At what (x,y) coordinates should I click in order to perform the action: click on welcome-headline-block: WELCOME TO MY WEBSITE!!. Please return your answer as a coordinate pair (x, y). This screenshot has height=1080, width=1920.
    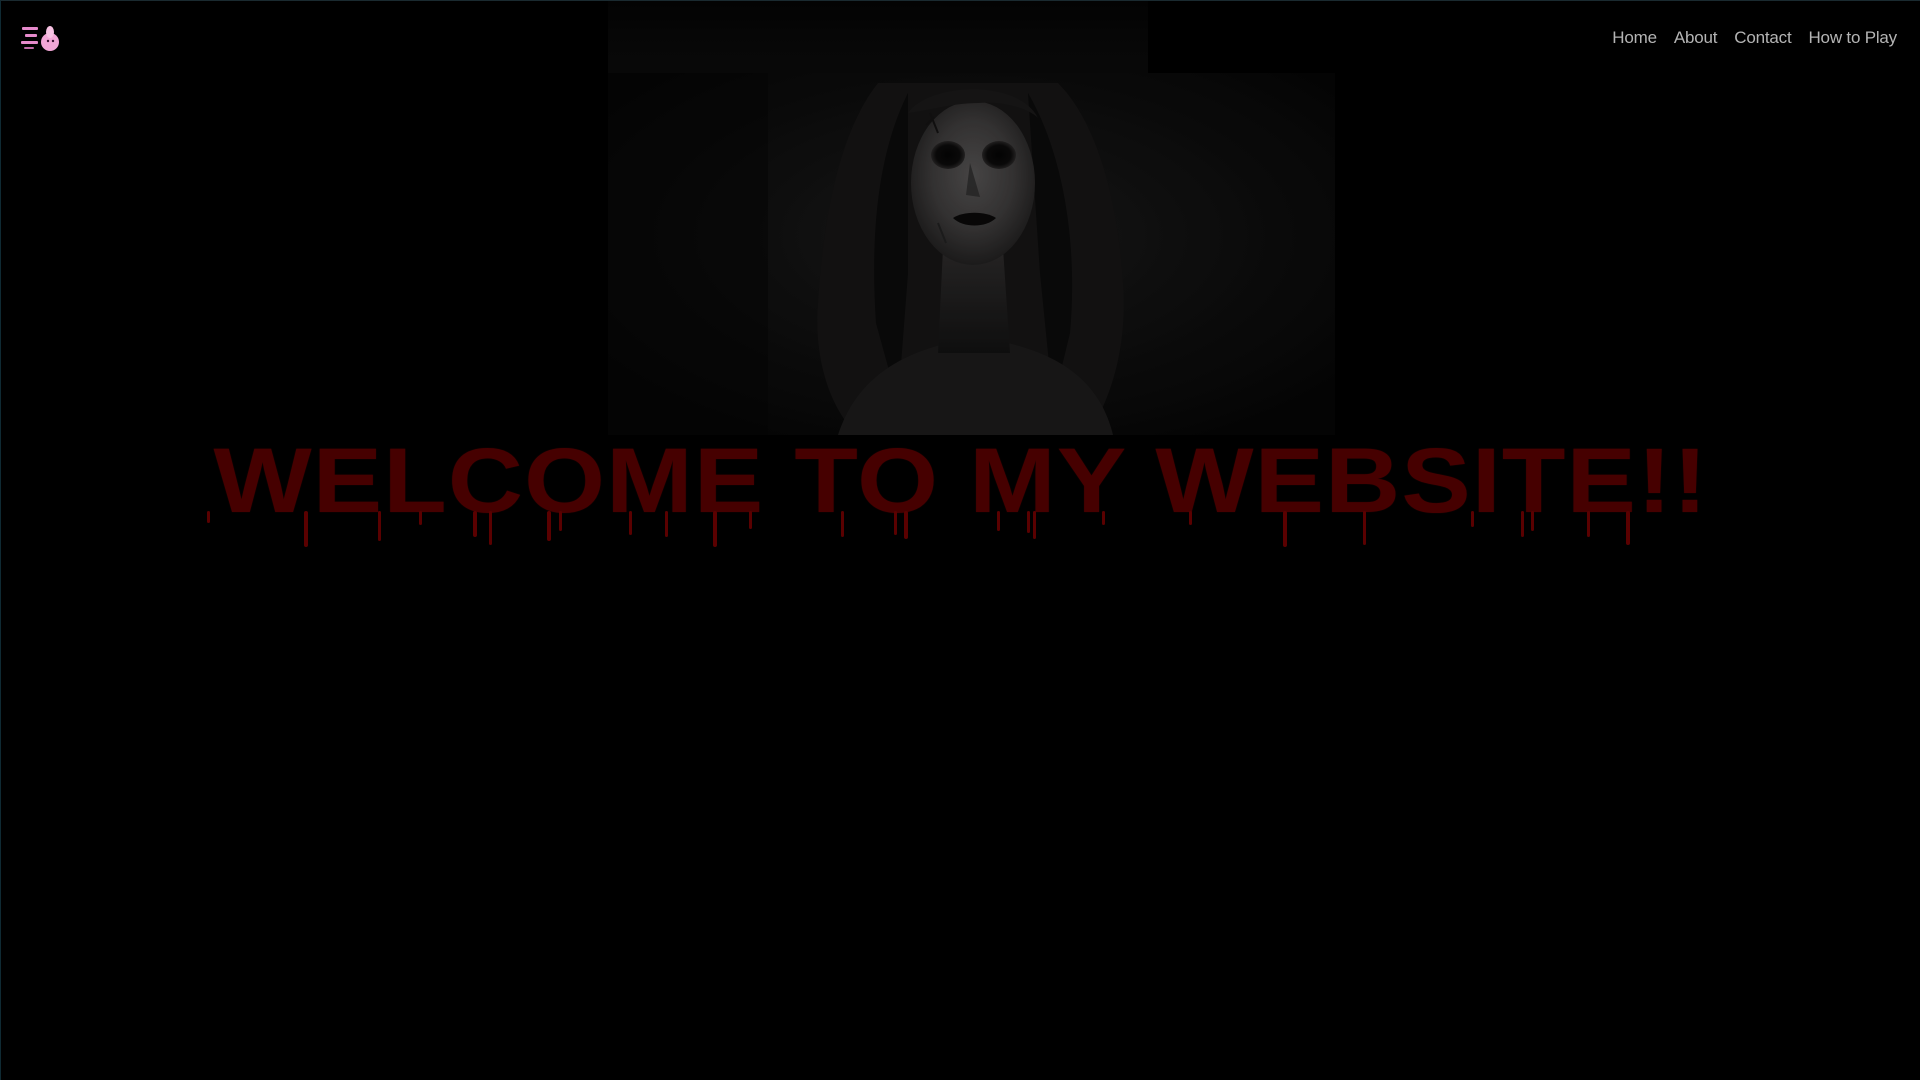
    Looking at the image, I should click on (960, 491).